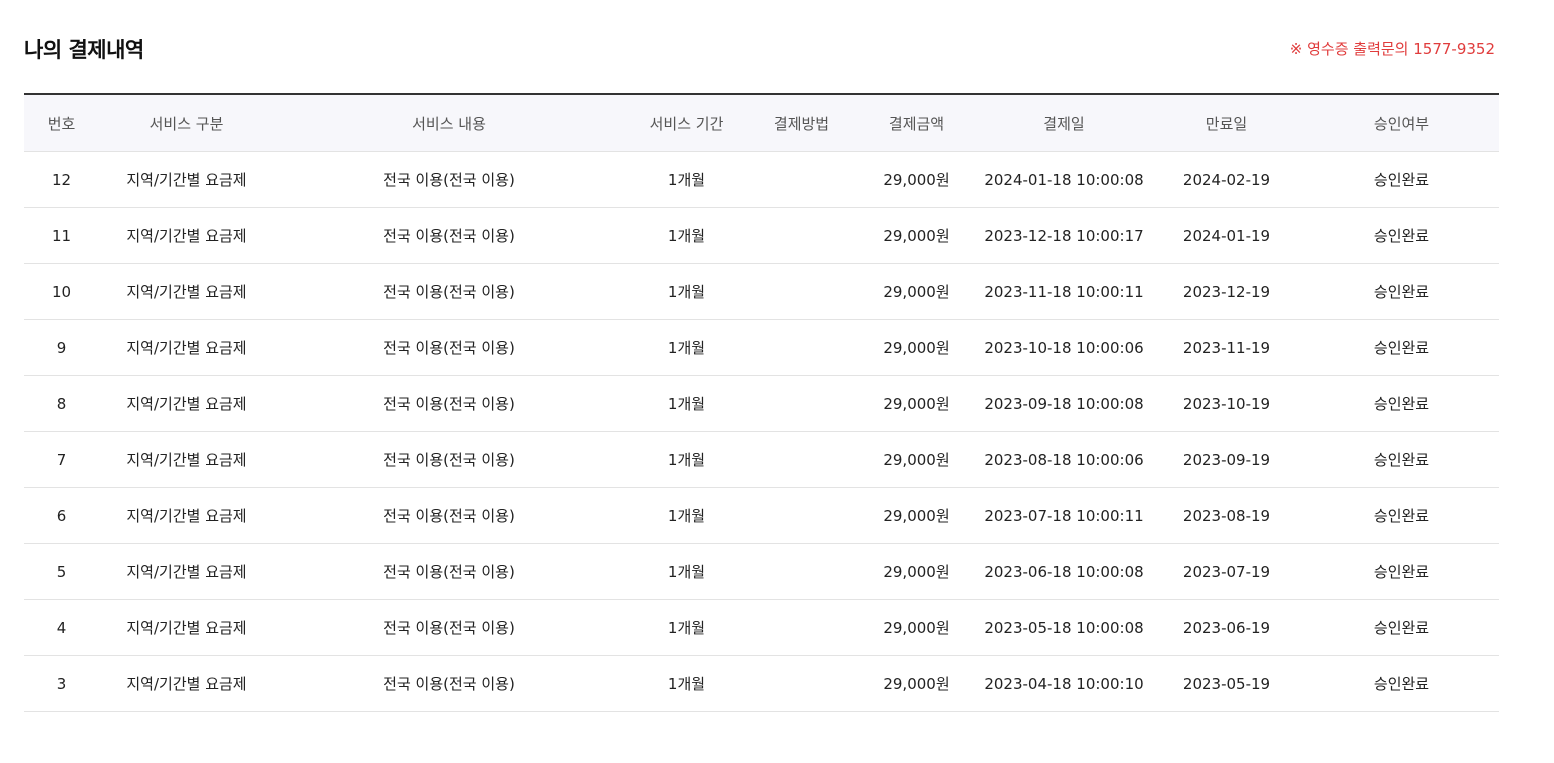  What do you see at coordinates (1064, 235) in the screenshot?
I see `cell-payment-date: 2023-12-18 10:00:17` at bounding box center [1064, 235].